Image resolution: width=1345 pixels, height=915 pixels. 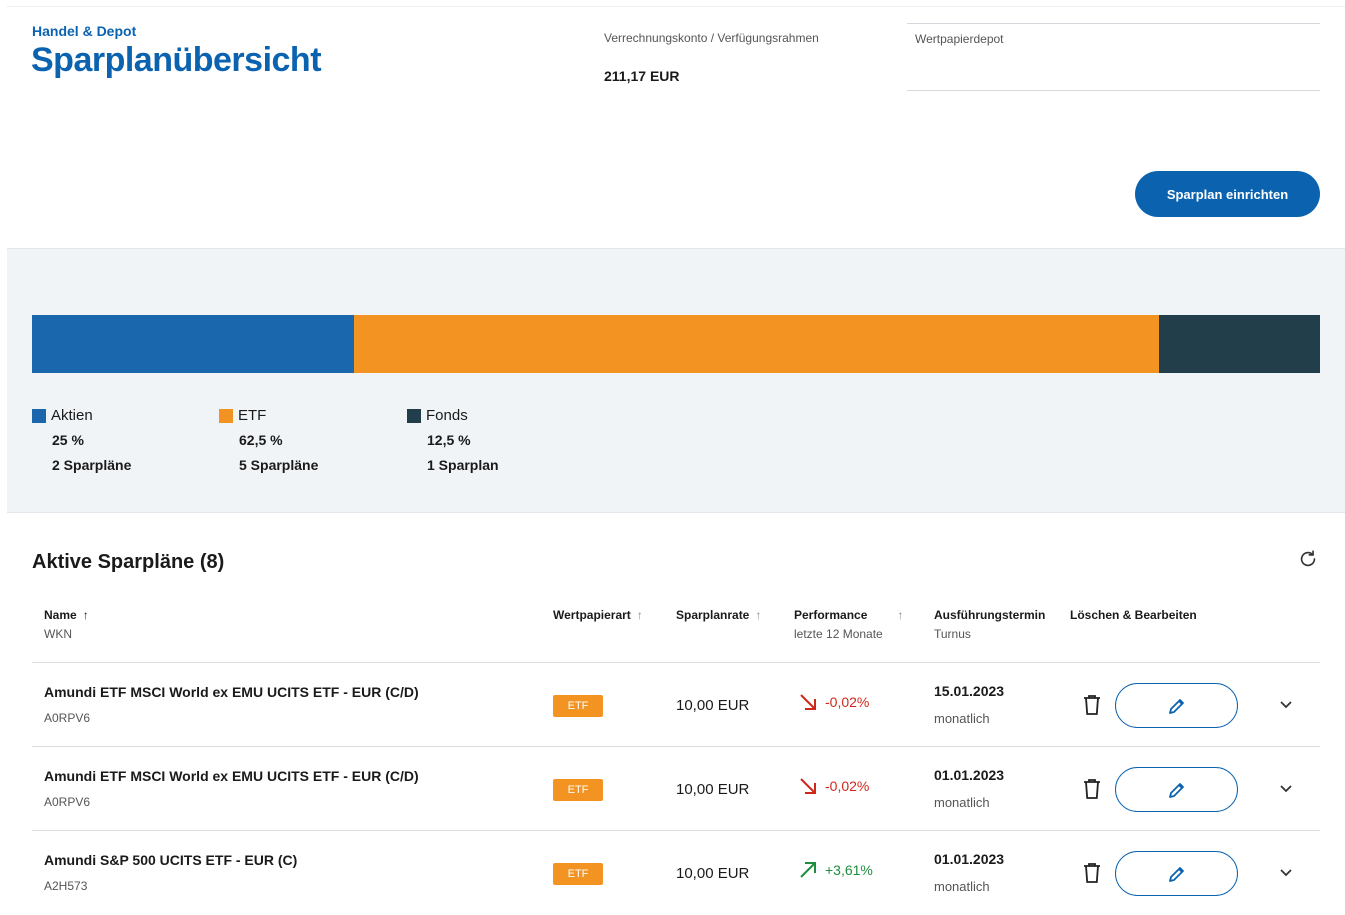 I want to click on distribution-bar, so click(x=676, y=344).